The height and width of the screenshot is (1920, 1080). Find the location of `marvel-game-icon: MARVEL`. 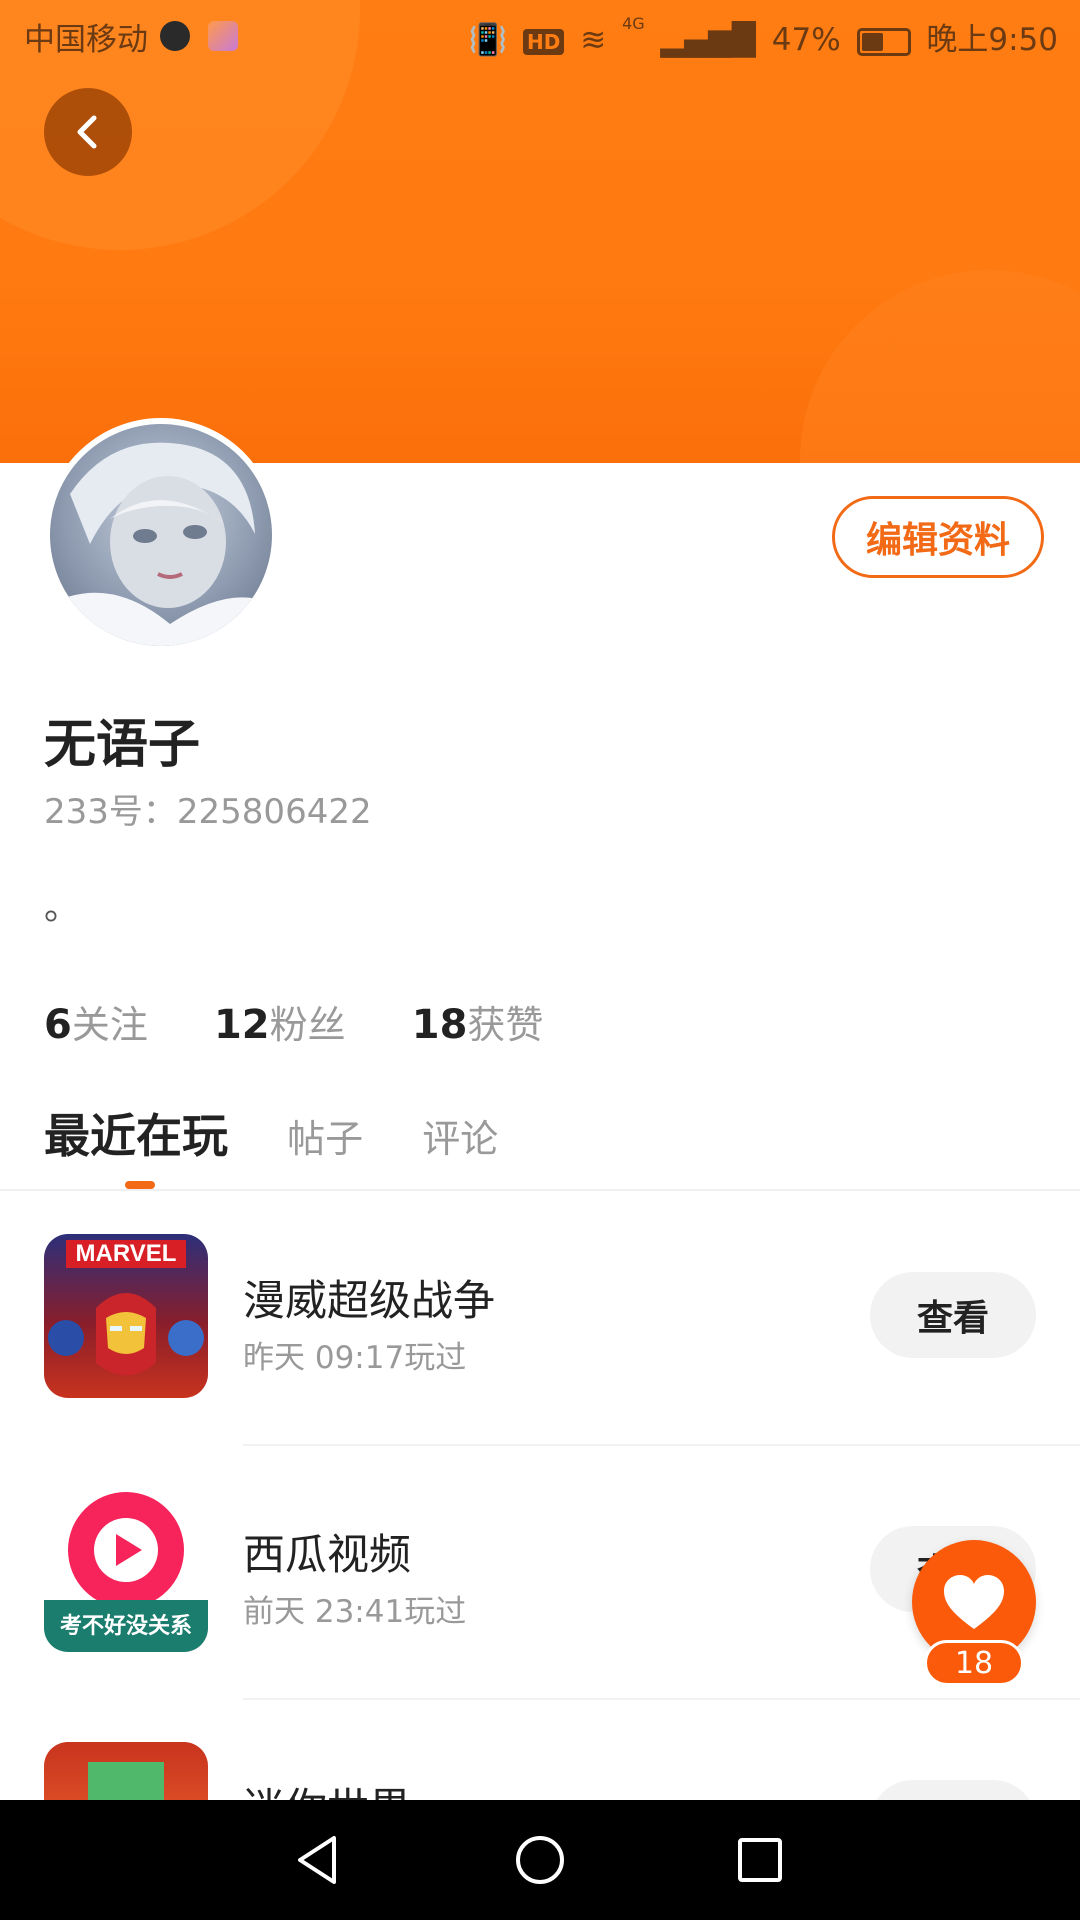

marvel-game-icon: MARVEL is located at coordinates (126, 1316).